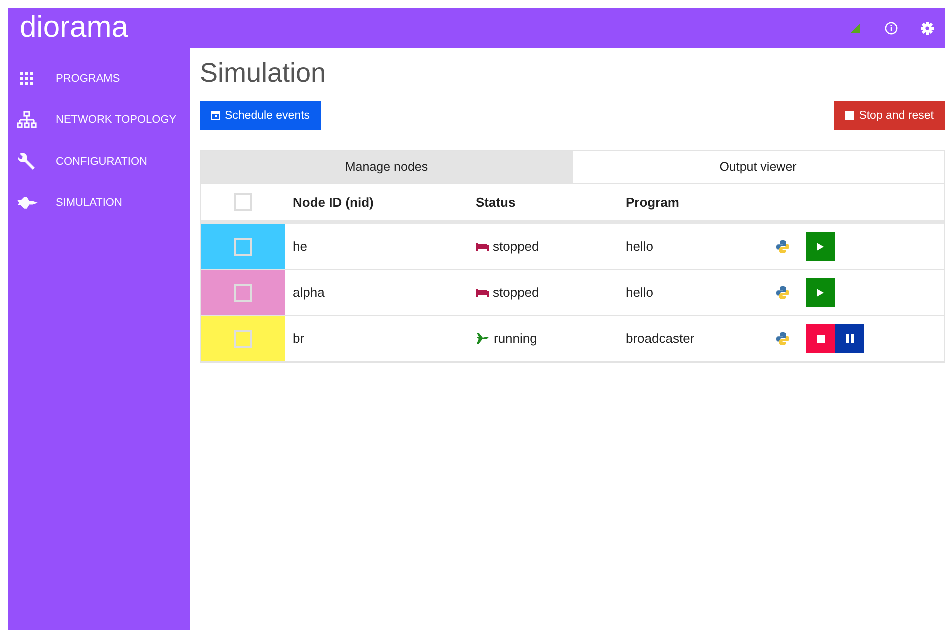  What do you see at coordinates (927, 28) in the screenshot?
I see `settings-icon` at bounding box center [927, 28].